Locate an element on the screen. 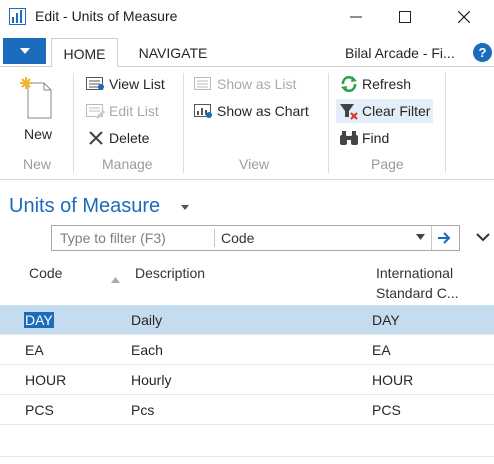 Image resolution: width=494 pixels, height=464 pixels. window-title: Edit - Units of Measure is located at coordinates (106, 16).